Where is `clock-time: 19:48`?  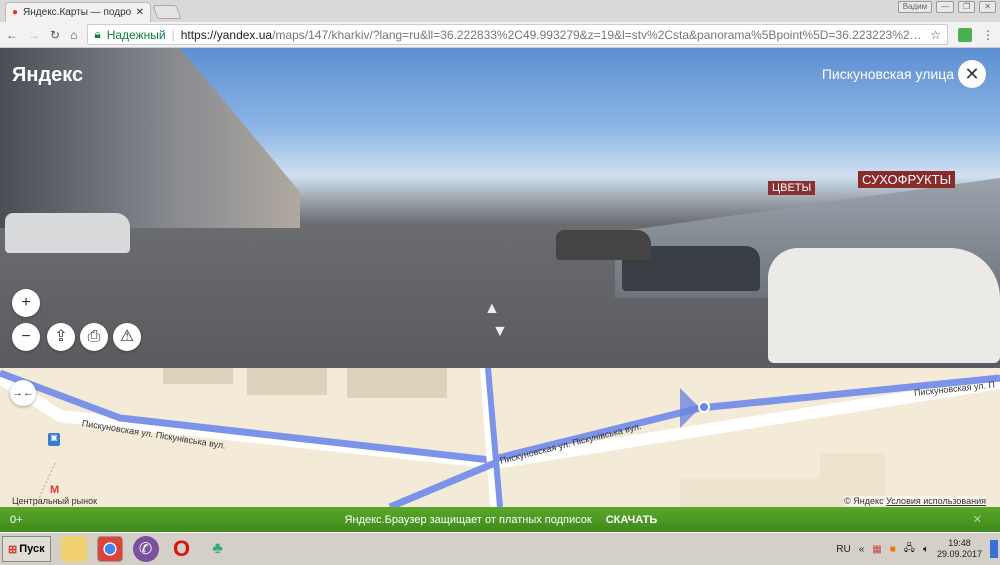 clock-time: 19:48 is located at coordinates (959, 543).